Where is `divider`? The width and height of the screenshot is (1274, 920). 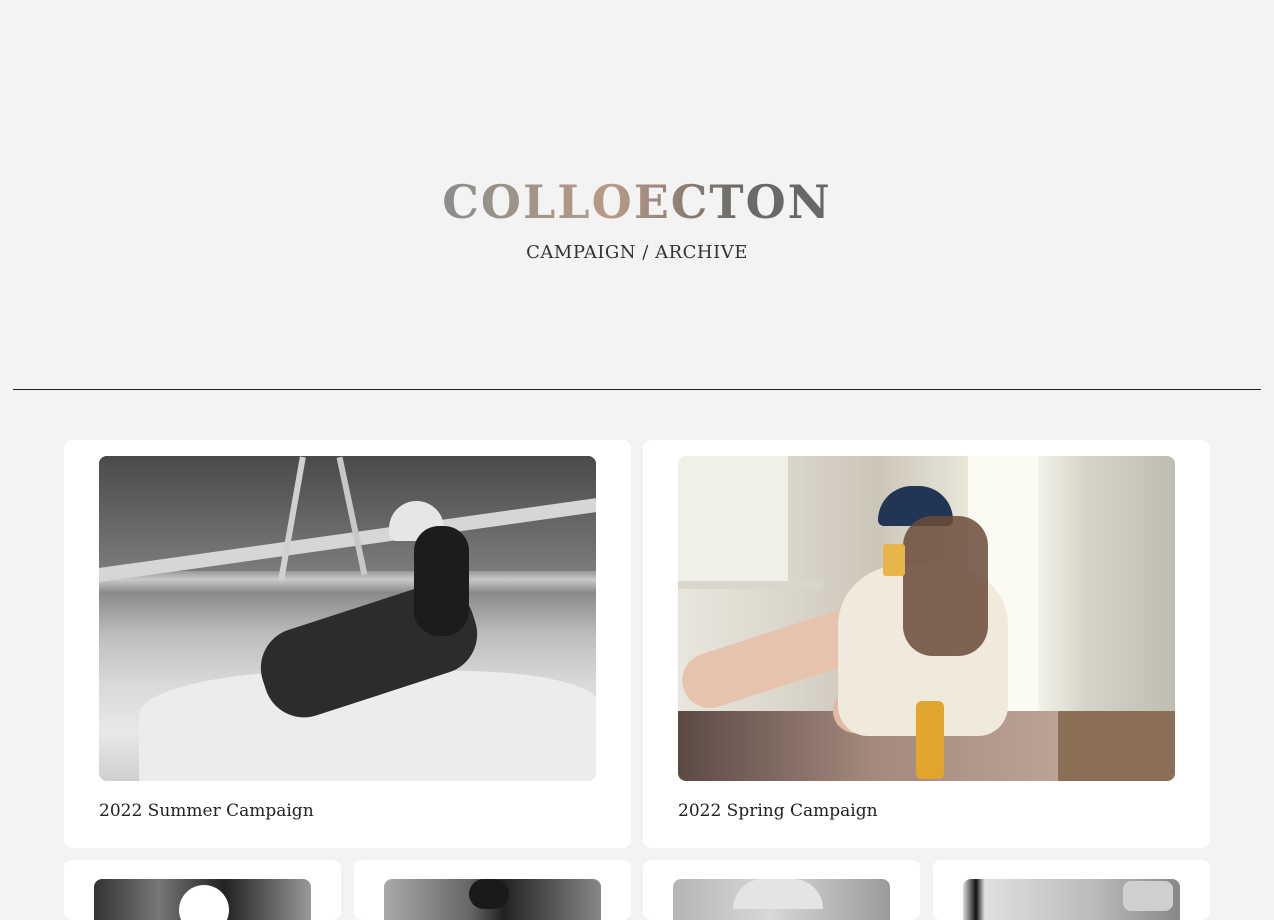 divider is located at coordinates (637, 389).